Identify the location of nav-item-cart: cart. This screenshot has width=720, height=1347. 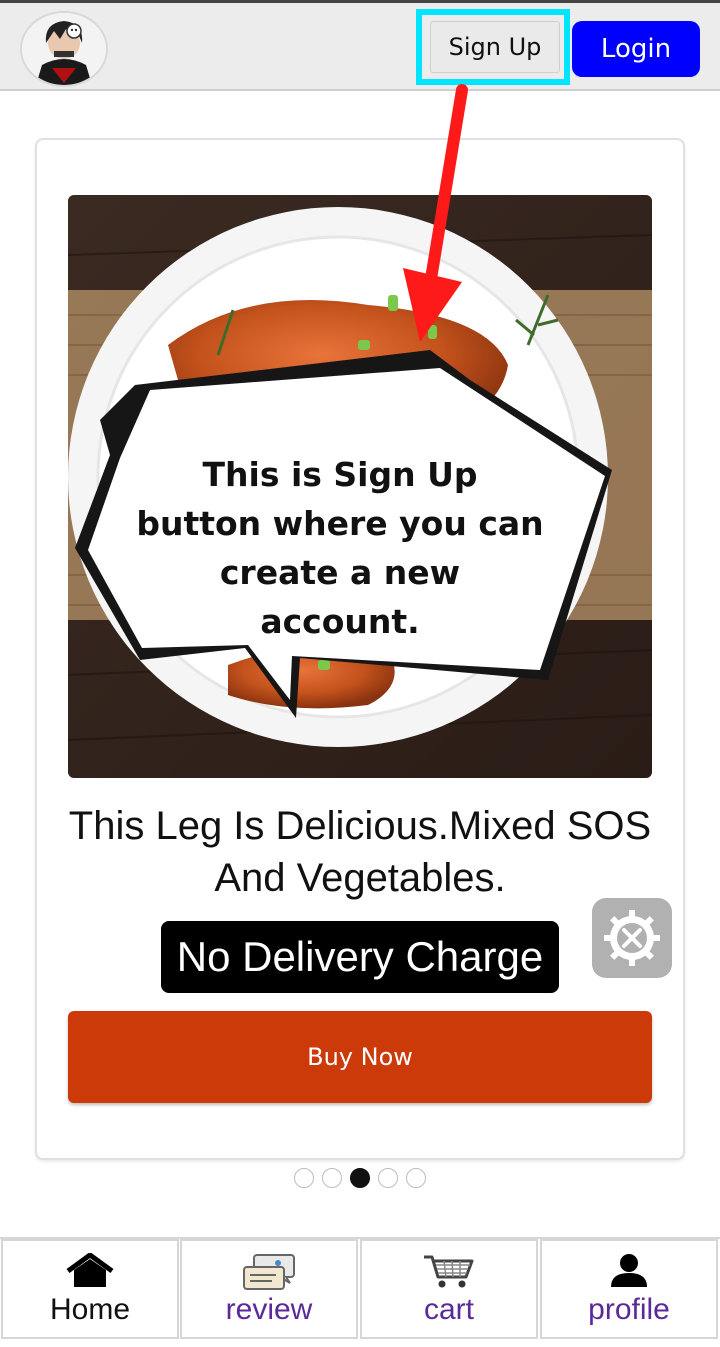
(449, 1289).